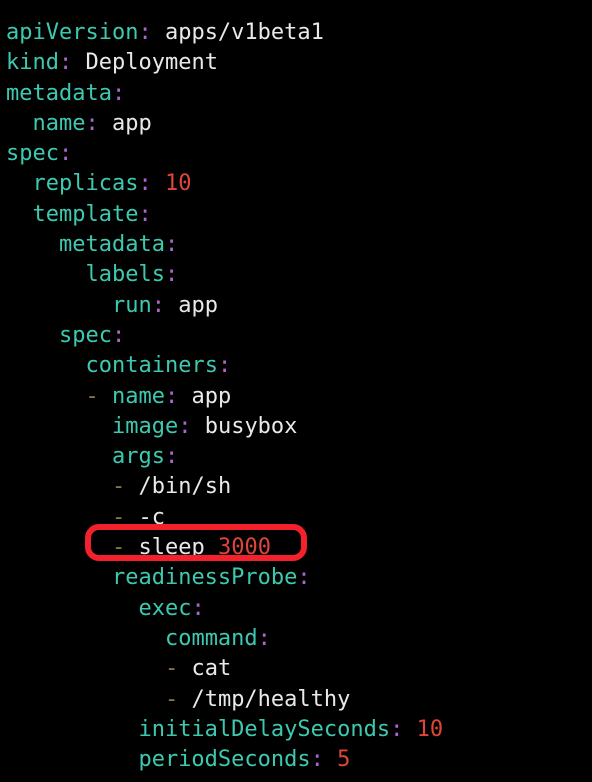  What do you see at coordinates (299, 397) in the screenshot?
I see `code-line: - name: app` at bounding box center [299, 397].